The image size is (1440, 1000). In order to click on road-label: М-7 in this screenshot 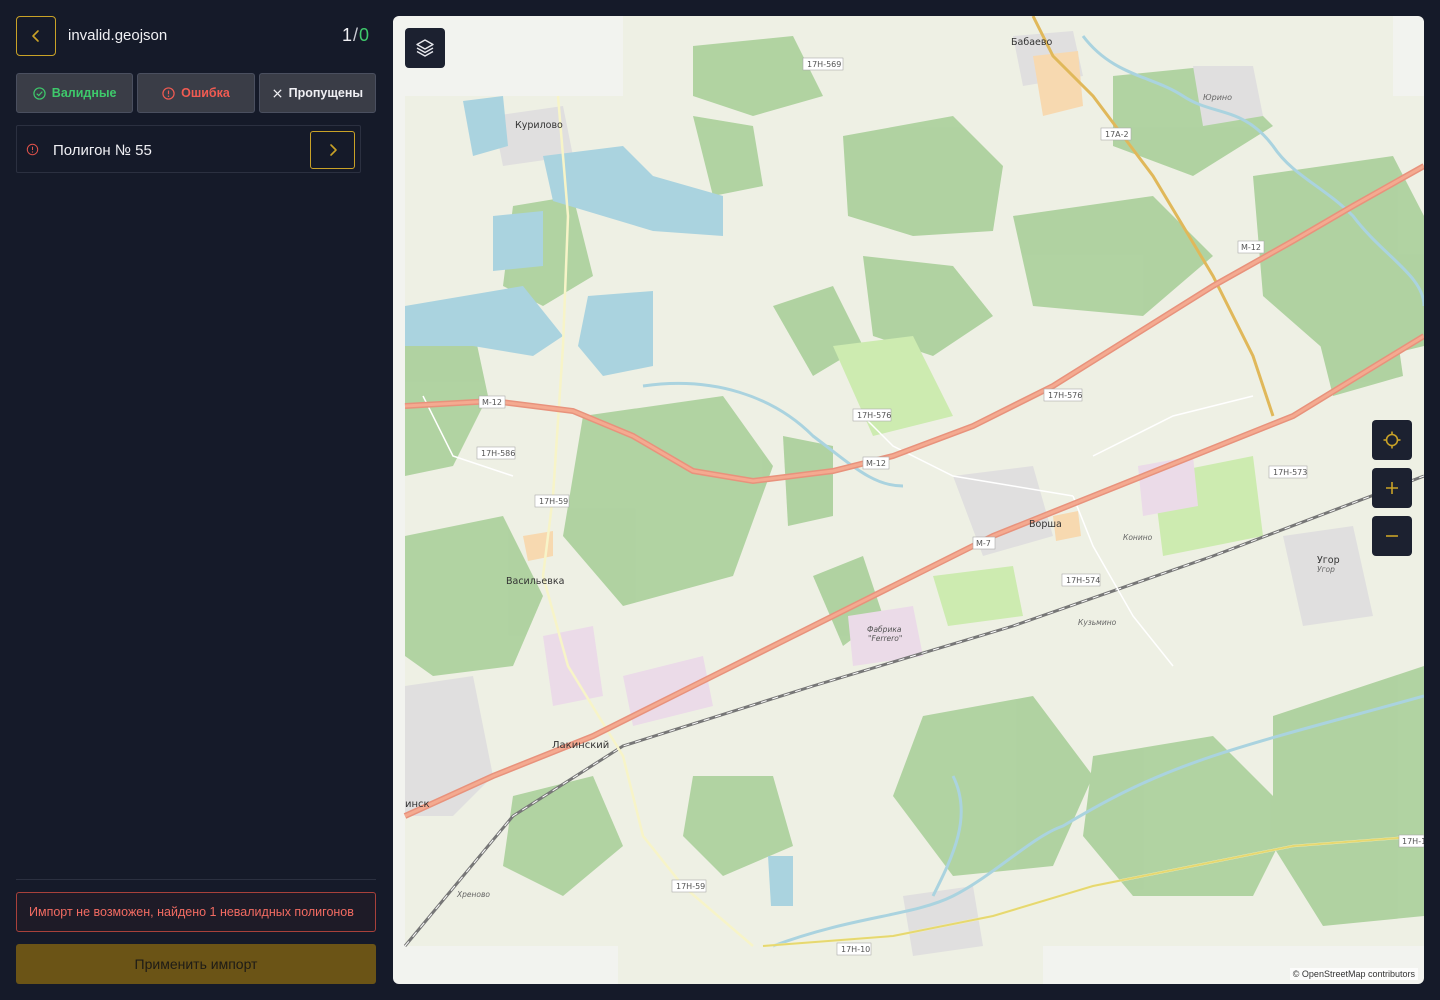, I will do `click(983, 543)`.